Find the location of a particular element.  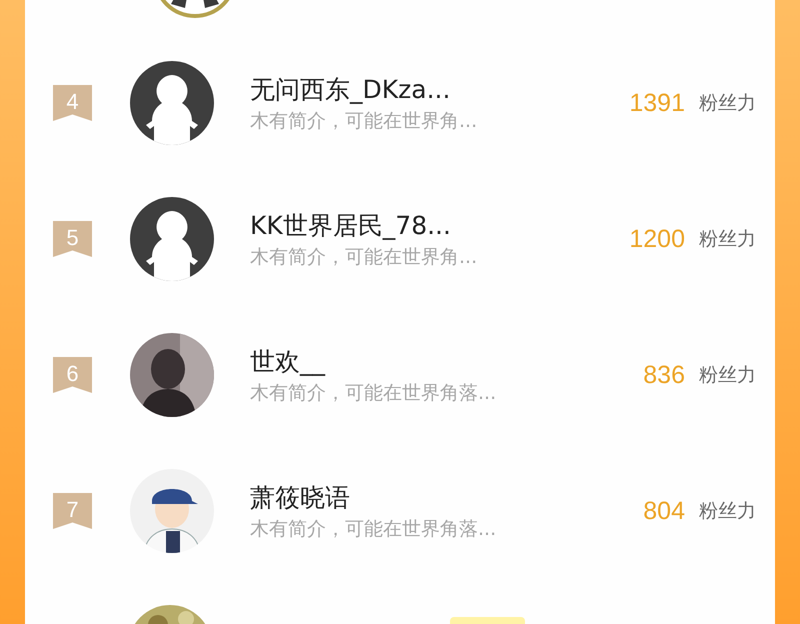

fan-score: 1200 is located at coordinates (656, 239).